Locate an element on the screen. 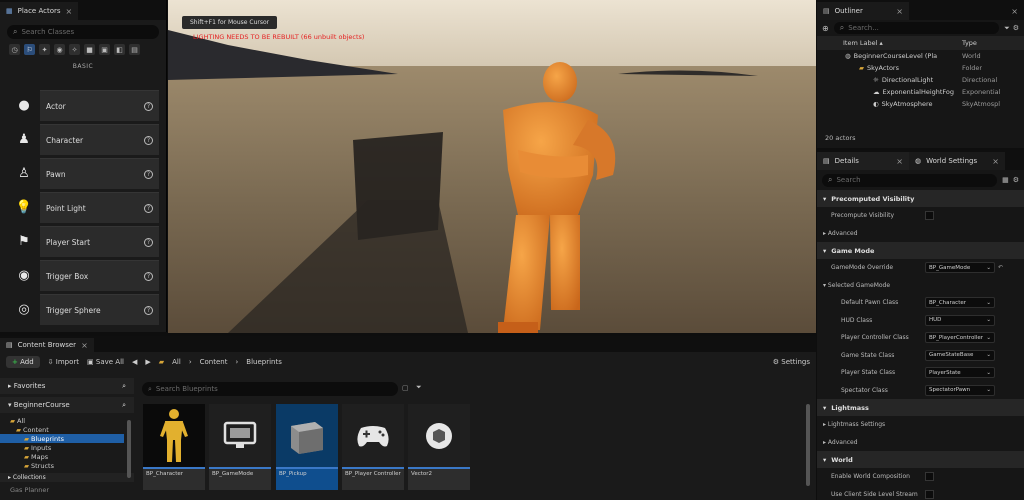 The width and height of the screenshot is (1024, 500). settings-button: ⚙ Settings is located at coordinates (791, 362).